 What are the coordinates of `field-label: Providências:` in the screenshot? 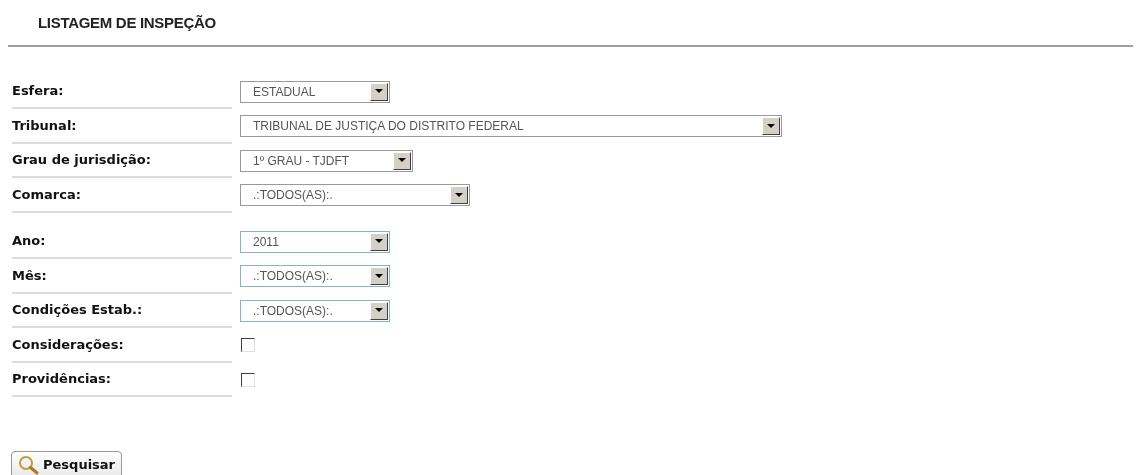 It's located at (62, 379).